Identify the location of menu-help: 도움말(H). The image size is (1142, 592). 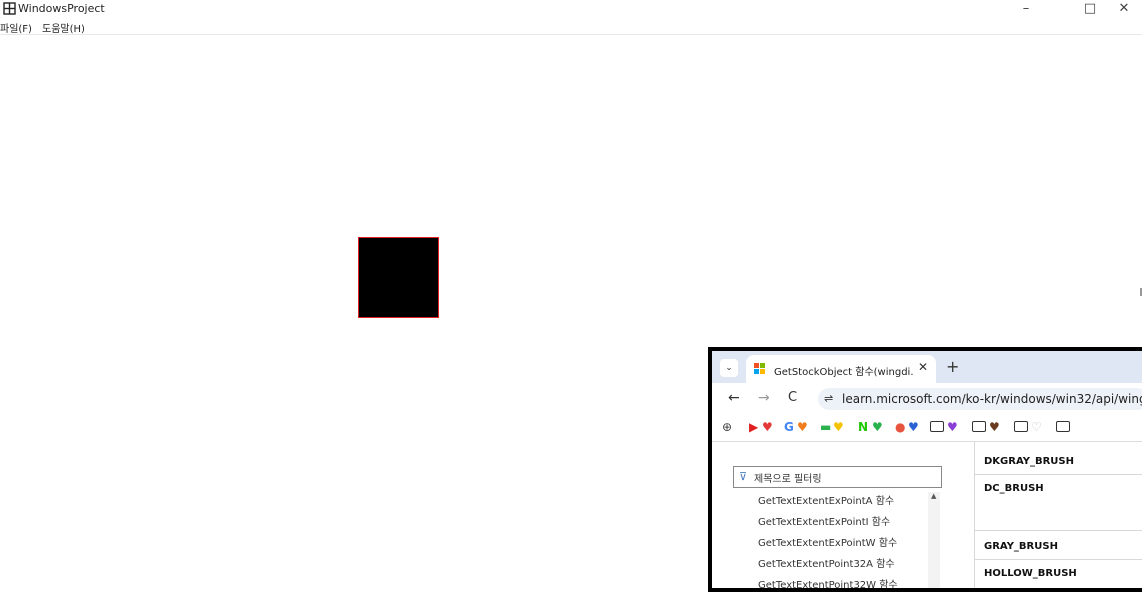
(63, 27).